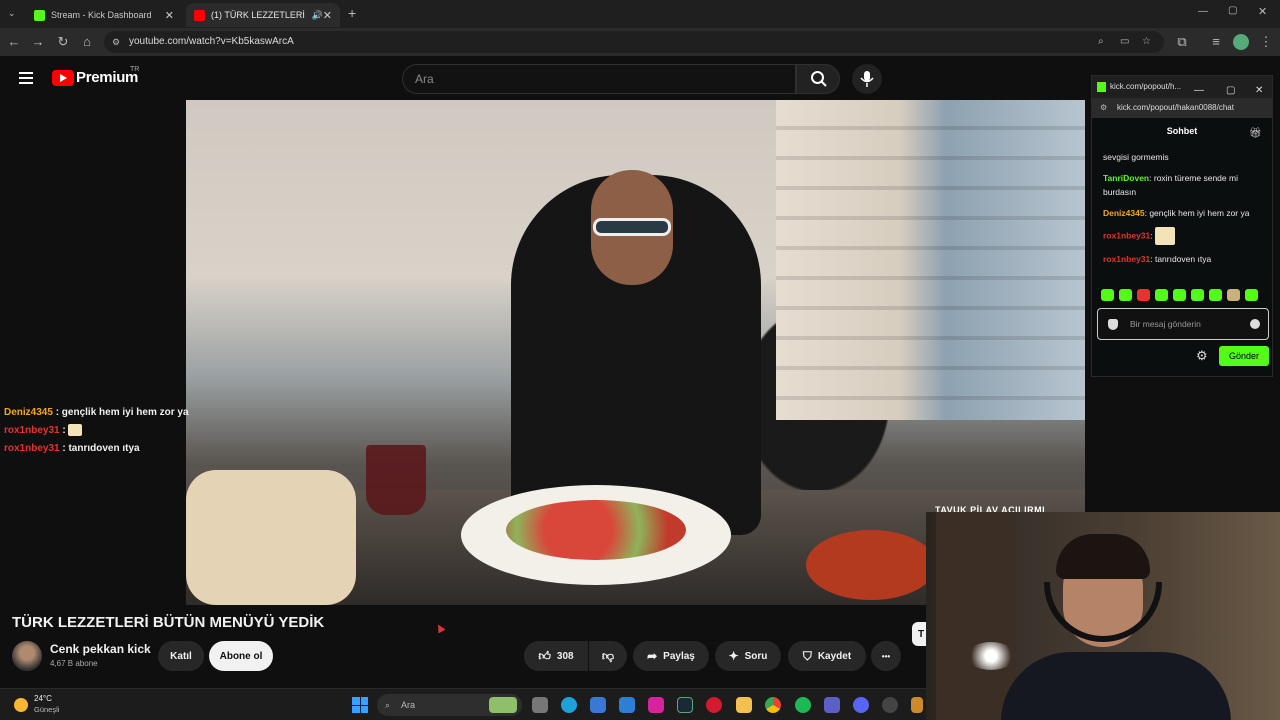  I want to click on like-button: 👍︎ 308, so click(556, 656).